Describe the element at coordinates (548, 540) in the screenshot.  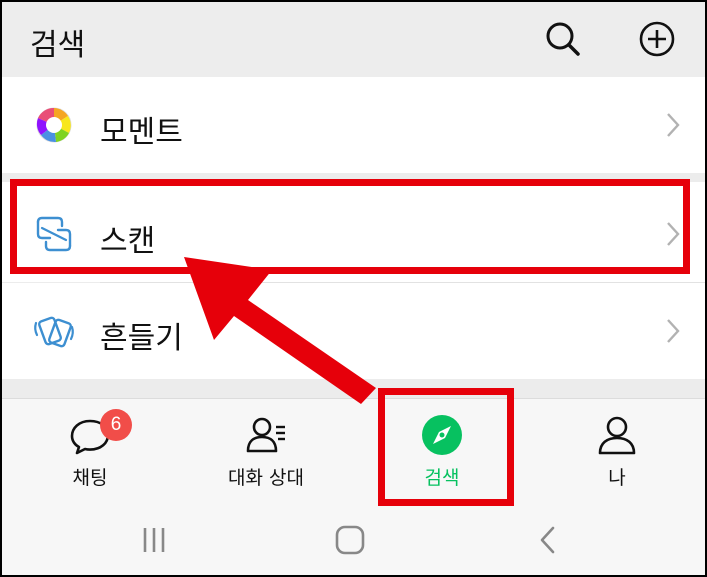
I see `back-icon` at that location.